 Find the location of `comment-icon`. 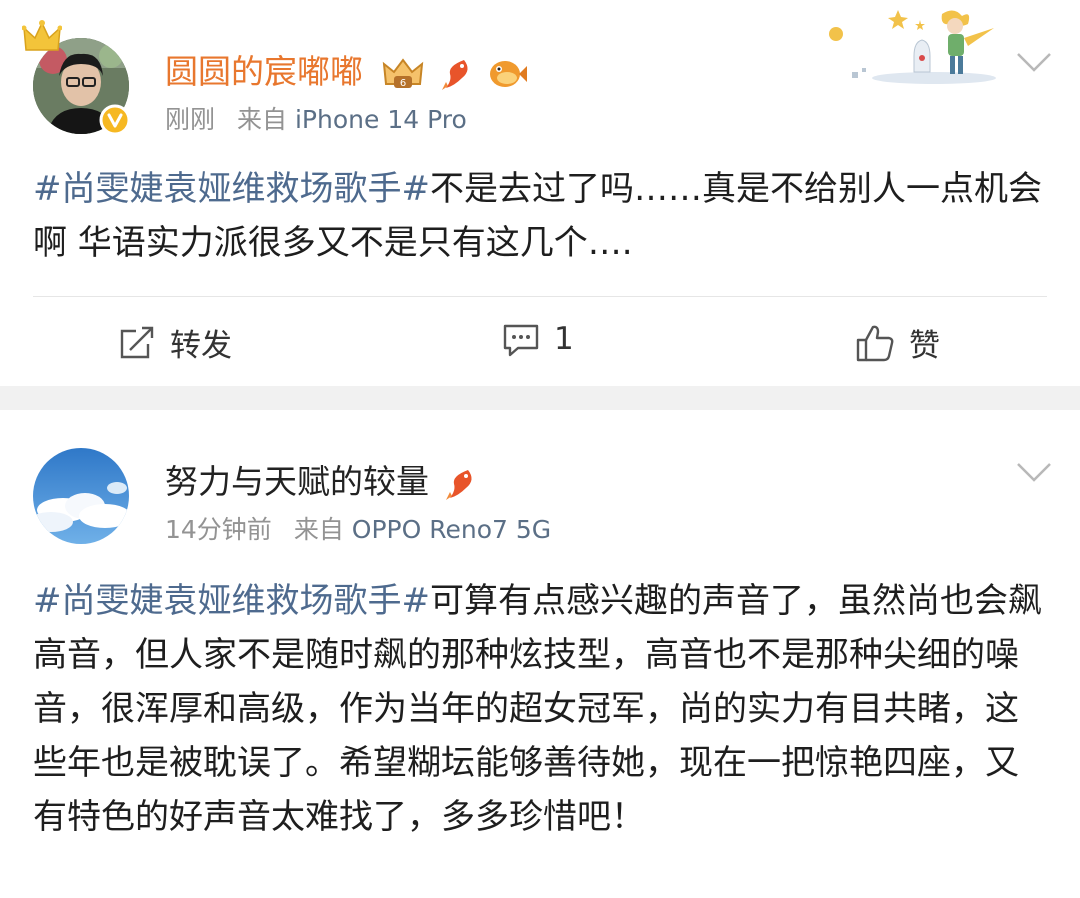

comment-icon is located at coordinates (521, 340).